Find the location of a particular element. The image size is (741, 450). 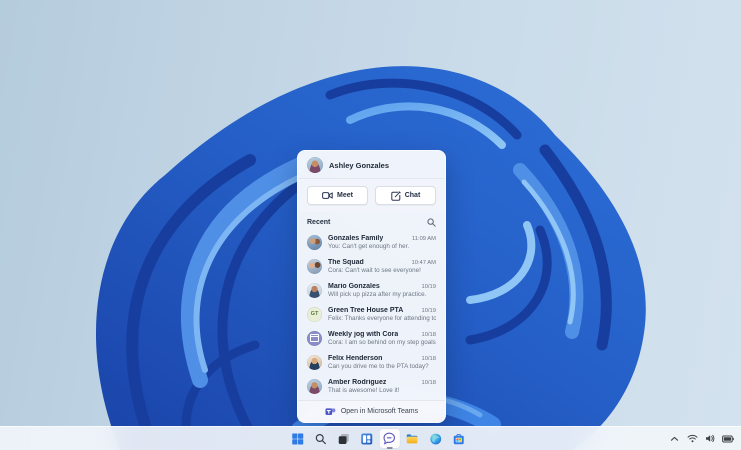

chat-name: The Squad is located at coordinates (346, 262).